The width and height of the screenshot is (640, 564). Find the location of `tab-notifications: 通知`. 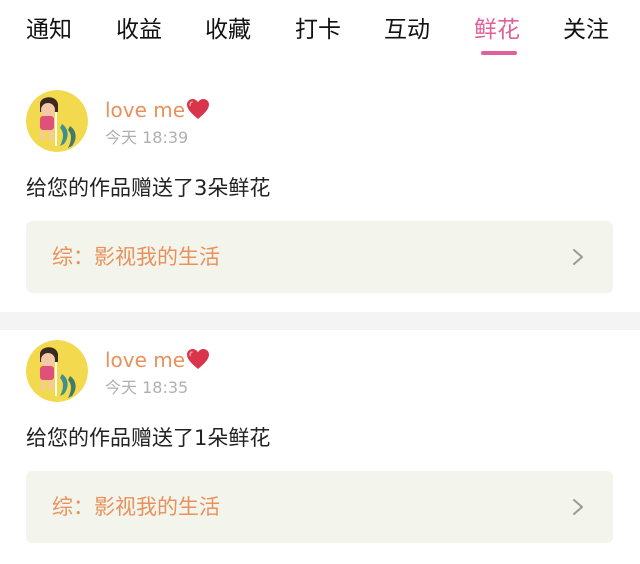

tab-notifications: 通知 is located at coordinates (49, 30).